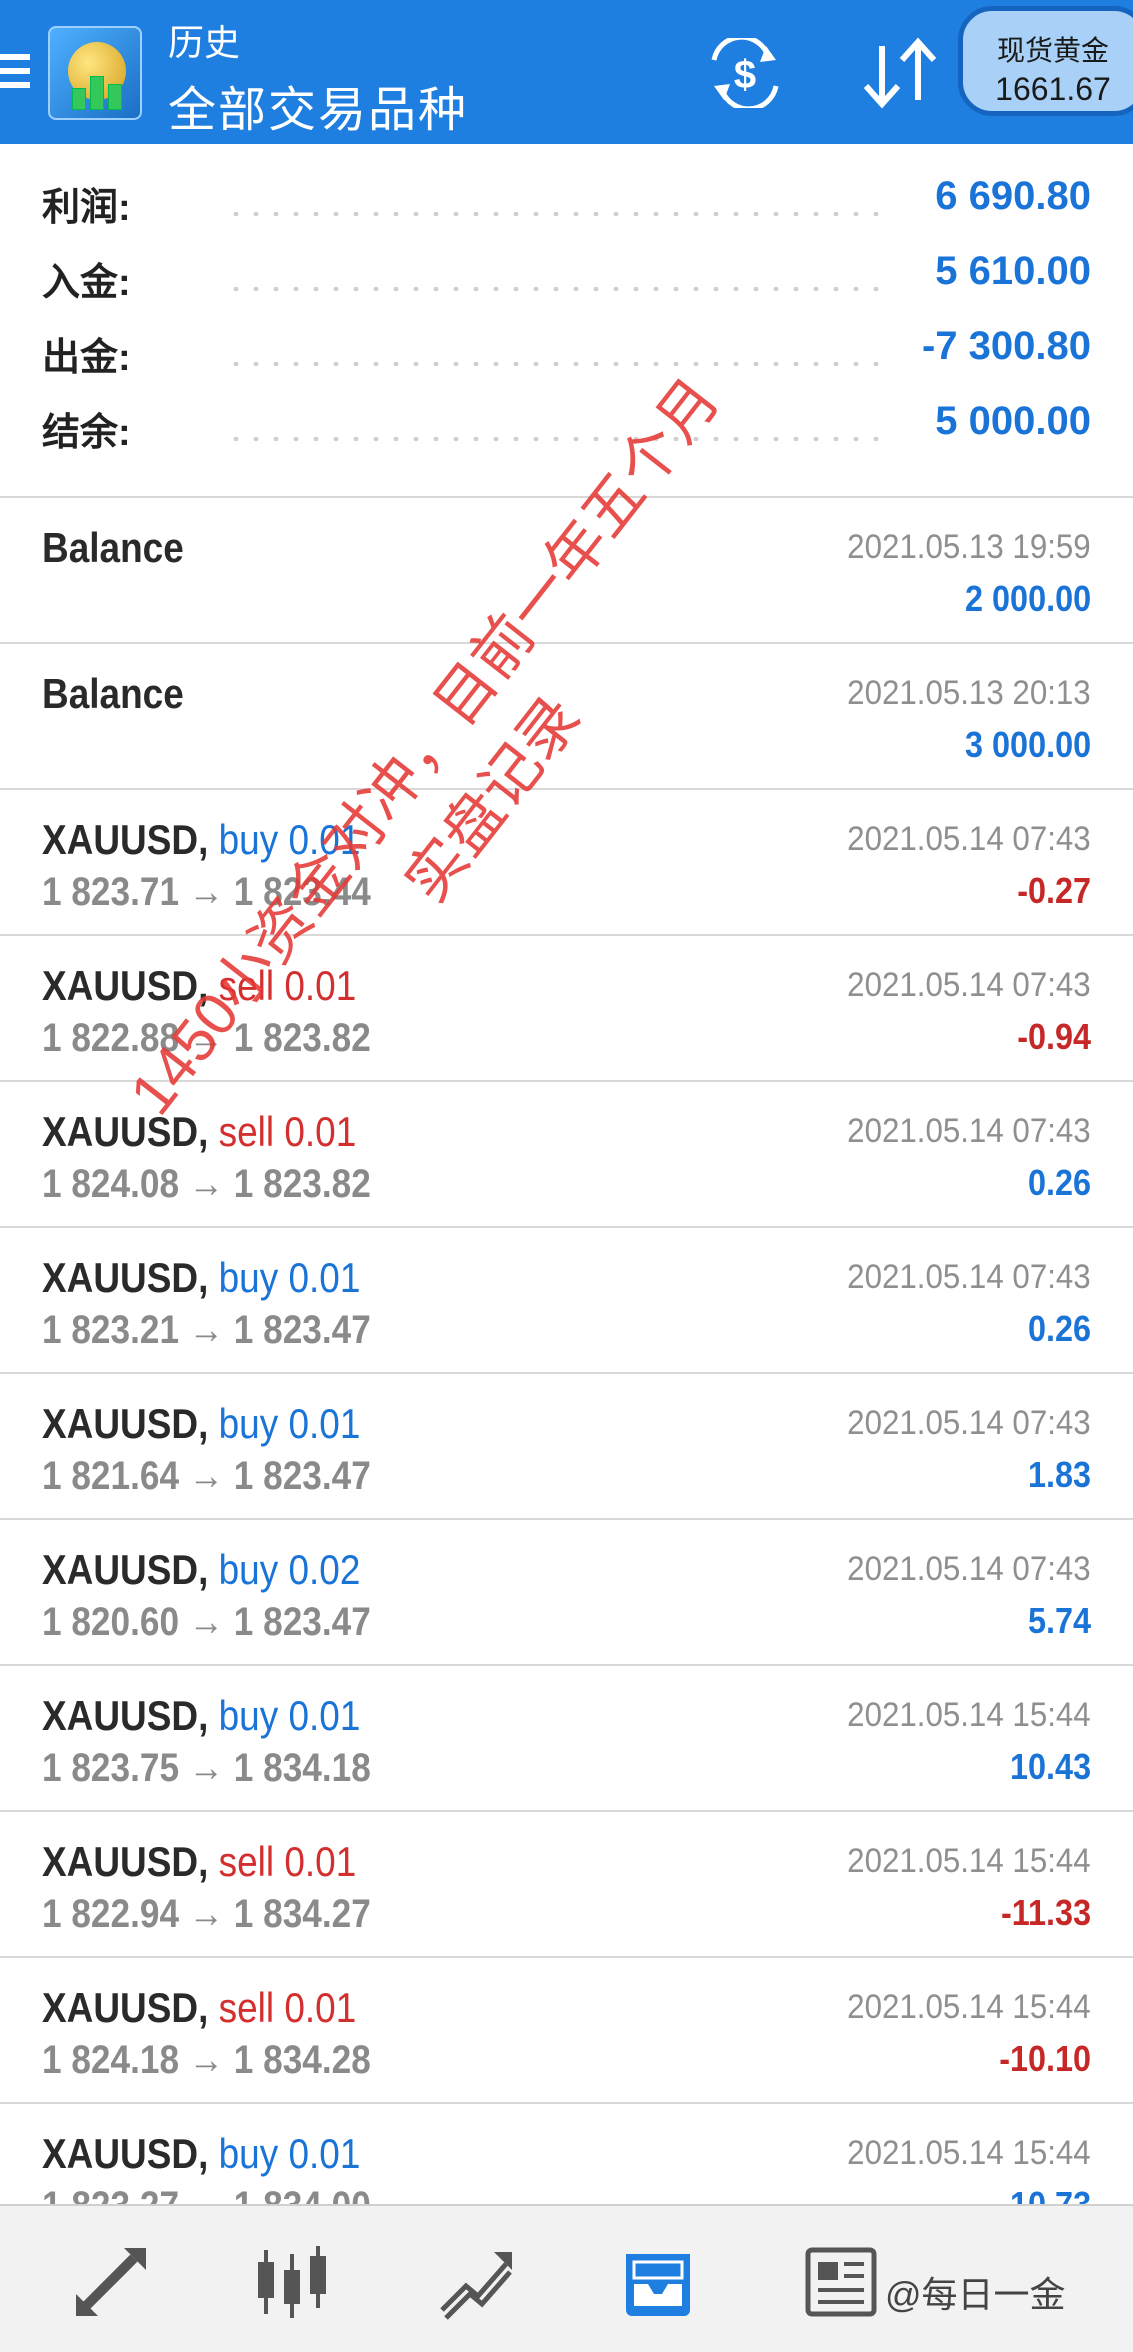 The height and width of the screenshot is (2352, 1133). I want to click on record-prices: 1 823.71 → 1 823.44, so click(206, 892).